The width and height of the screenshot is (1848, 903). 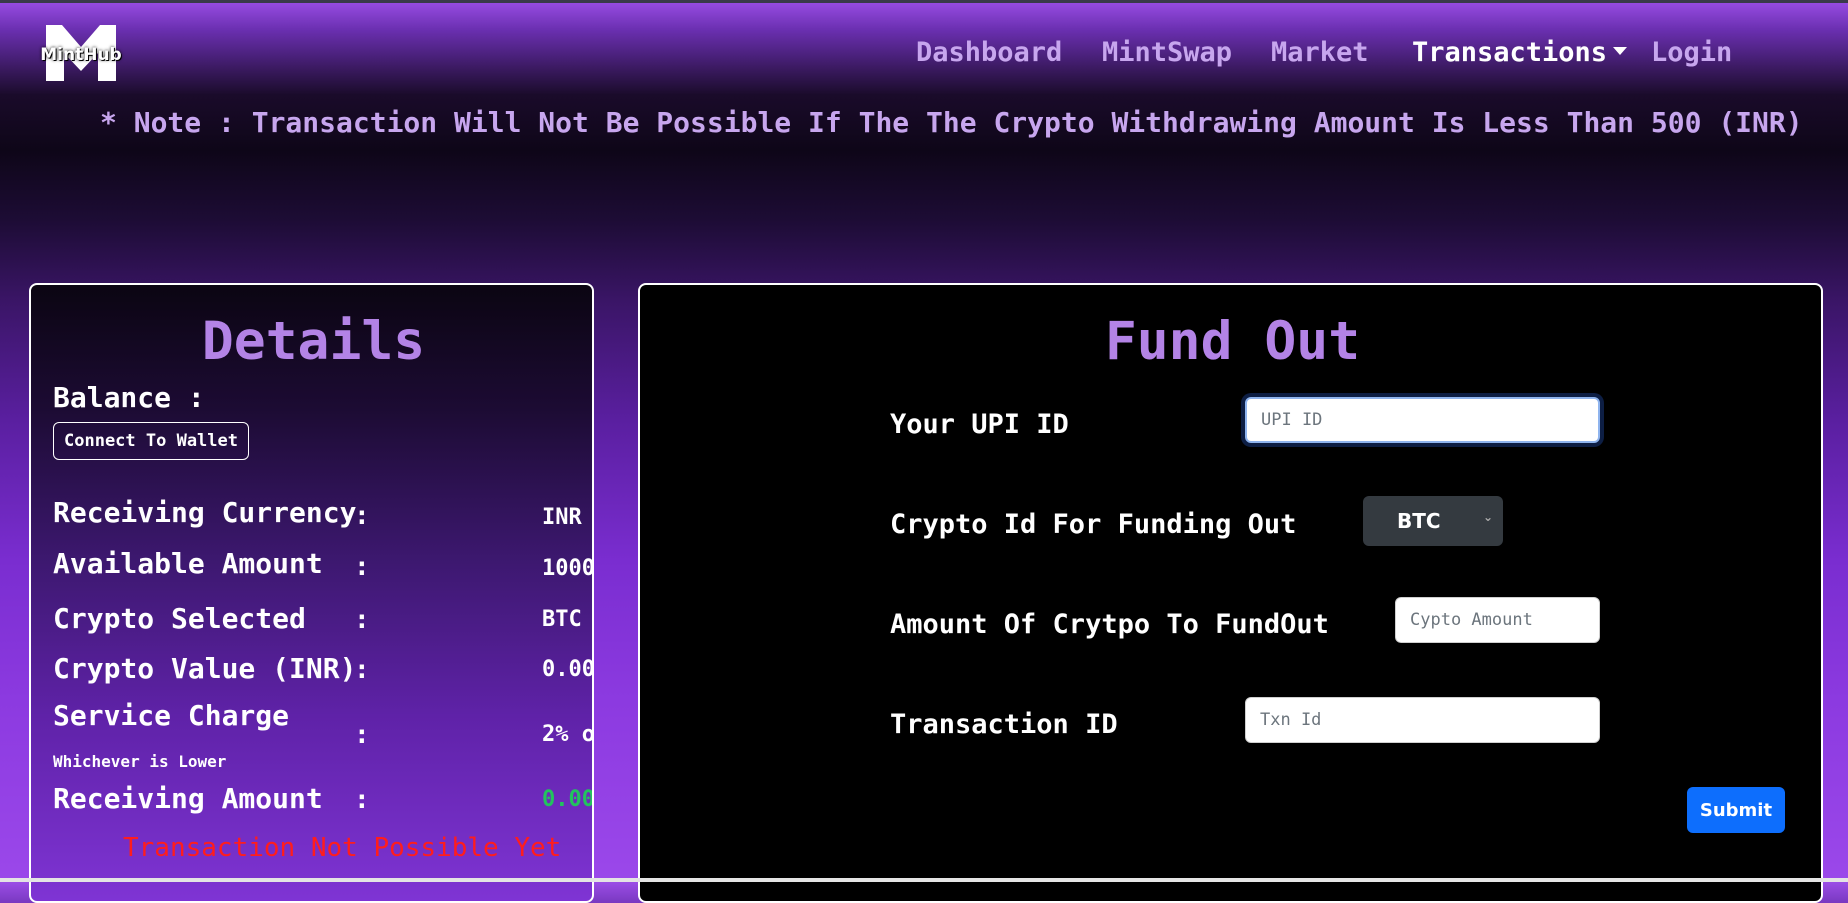 I want to click on receiving-amount-colon: :, so click(x=362, y=800).